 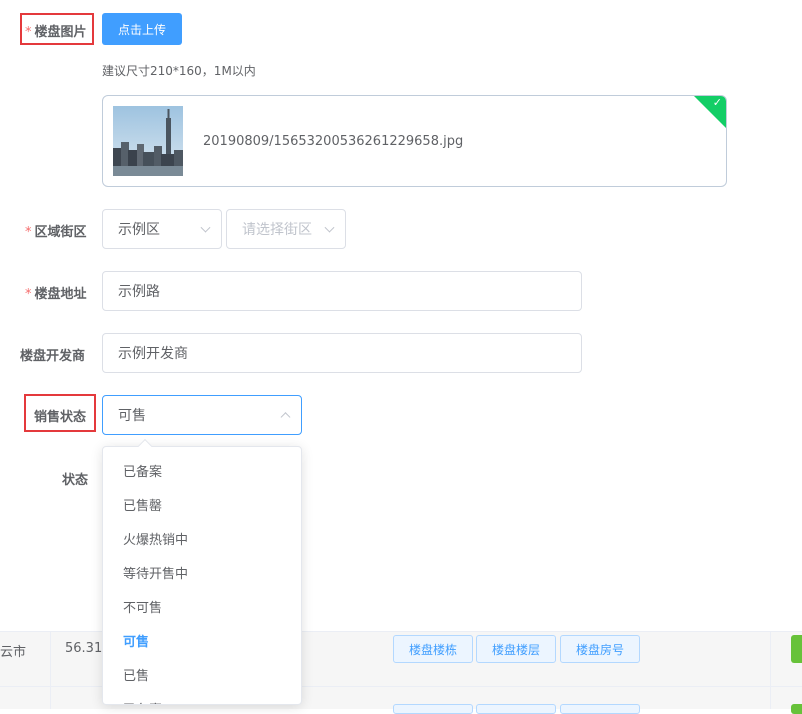 What do you see at coordinates (162, 229) in the screenshot?
I see `area-select: 示例区` at bounding box center [162, 229].